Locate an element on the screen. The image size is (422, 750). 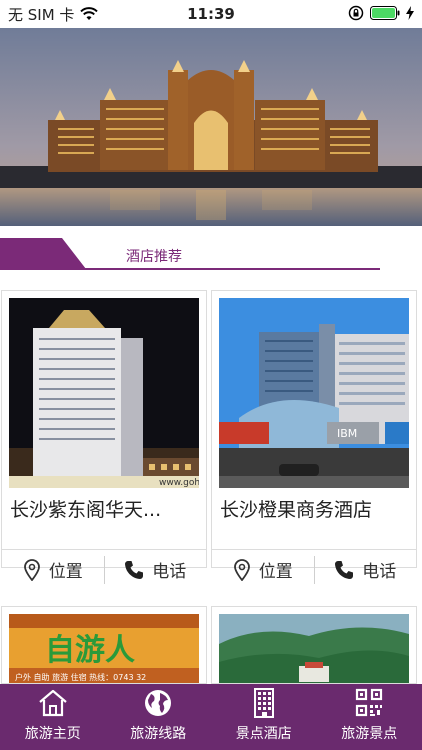
tab-travel-routes: 旅游线路 is located at coordinates (159, 717).